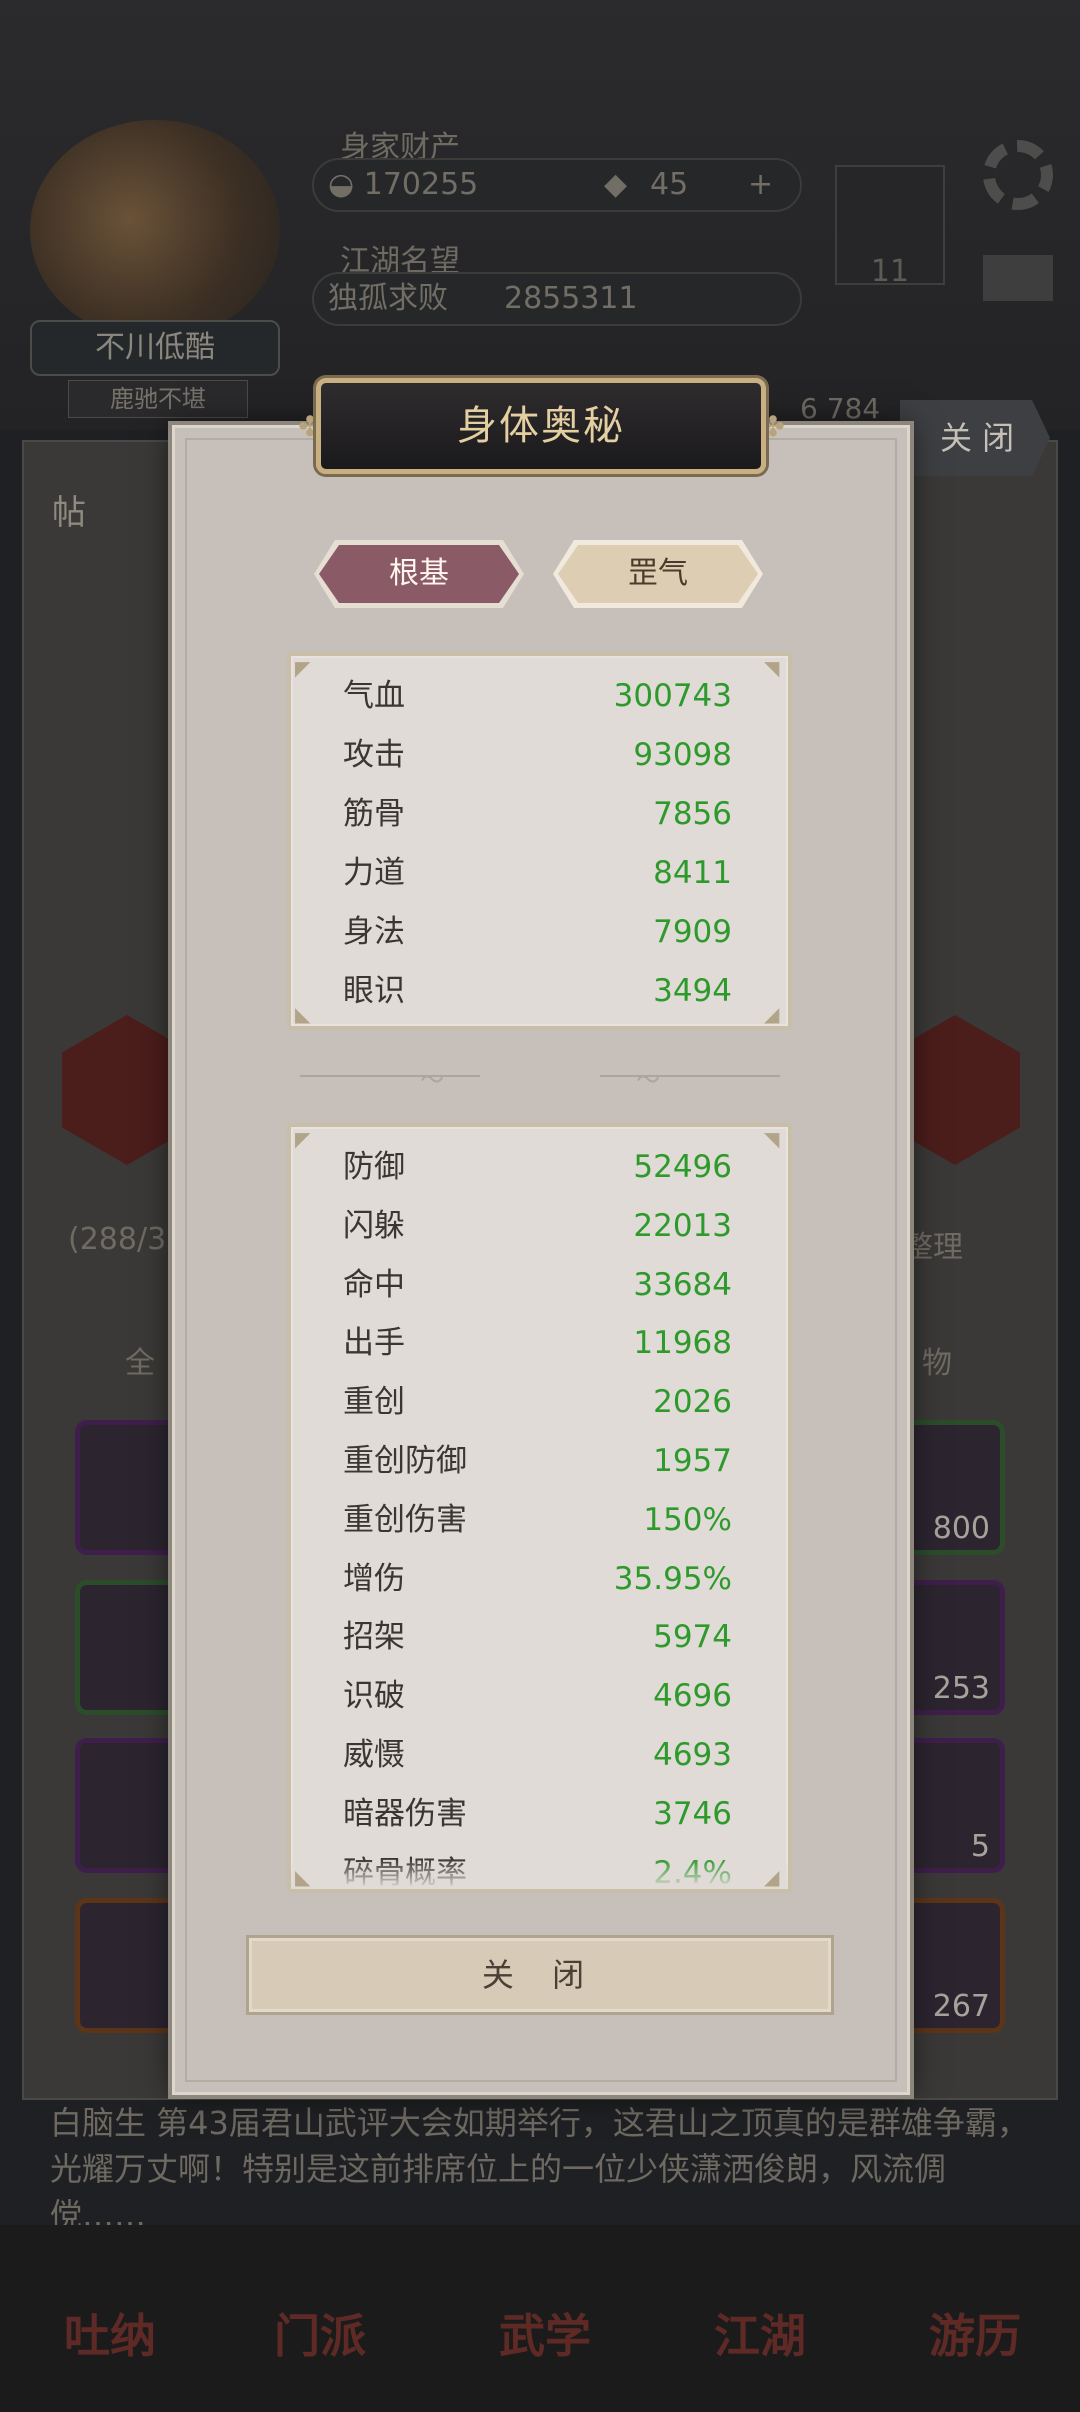 The height and width of the screenshot is (2412, 1080). I want to click on stat-row: 招架 5974, so click(537, 1637).